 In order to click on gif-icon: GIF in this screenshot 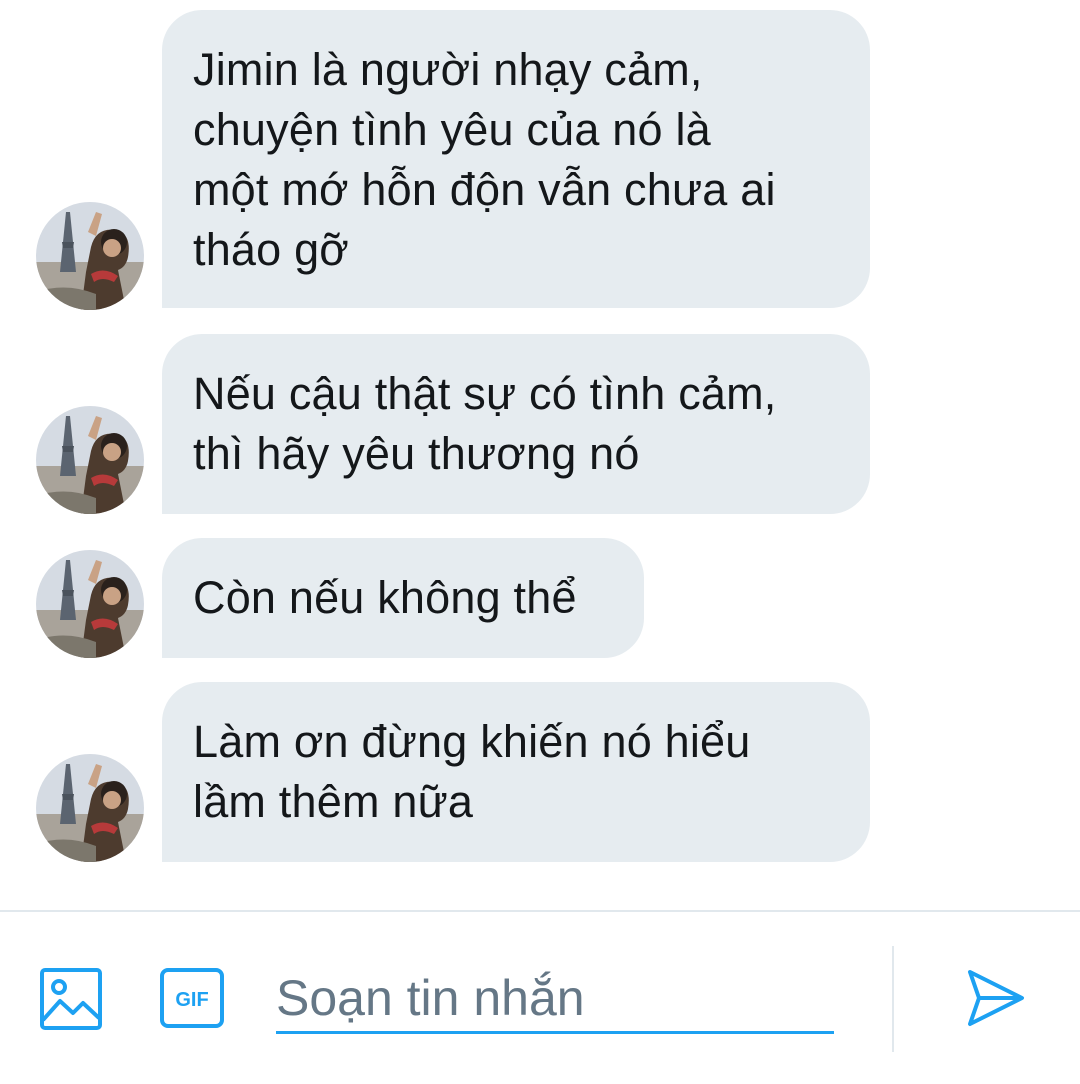, I will do `click(192, 998)`.